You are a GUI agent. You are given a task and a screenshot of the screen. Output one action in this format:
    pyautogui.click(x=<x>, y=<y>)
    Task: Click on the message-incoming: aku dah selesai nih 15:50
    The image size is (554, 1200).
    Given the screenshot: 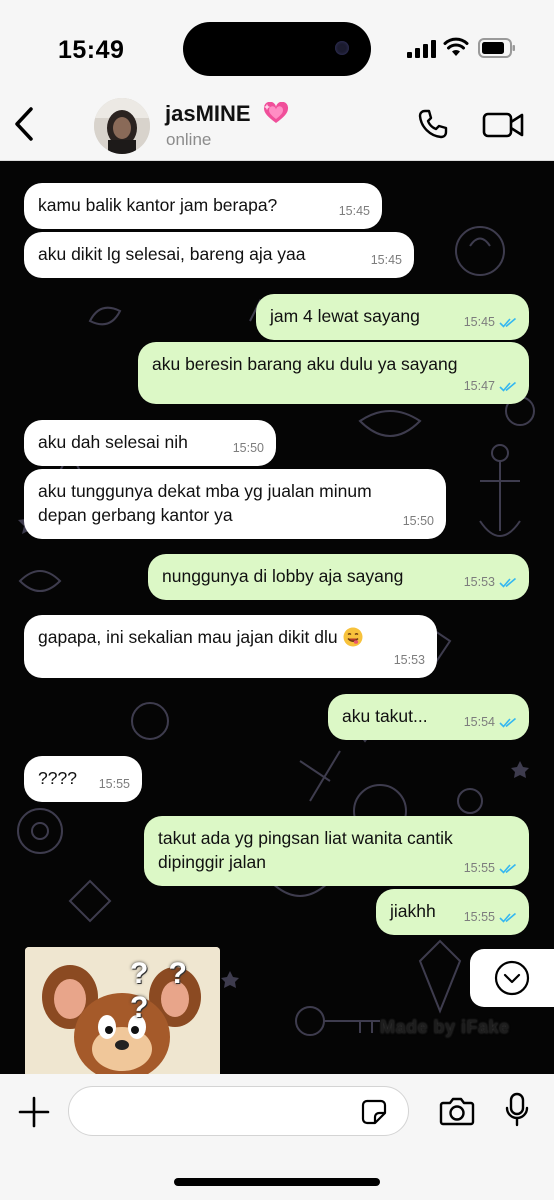 What is the action you would take?
    pyautogui.click(x=150, y=443)
    